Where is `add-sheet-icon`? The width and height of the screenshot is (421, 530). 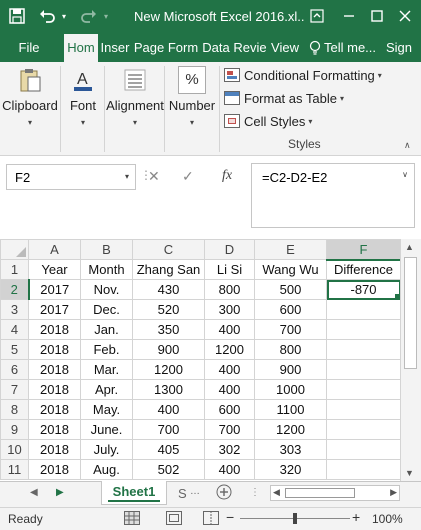
add-sheet-icon is located at coordinates (224, 493).